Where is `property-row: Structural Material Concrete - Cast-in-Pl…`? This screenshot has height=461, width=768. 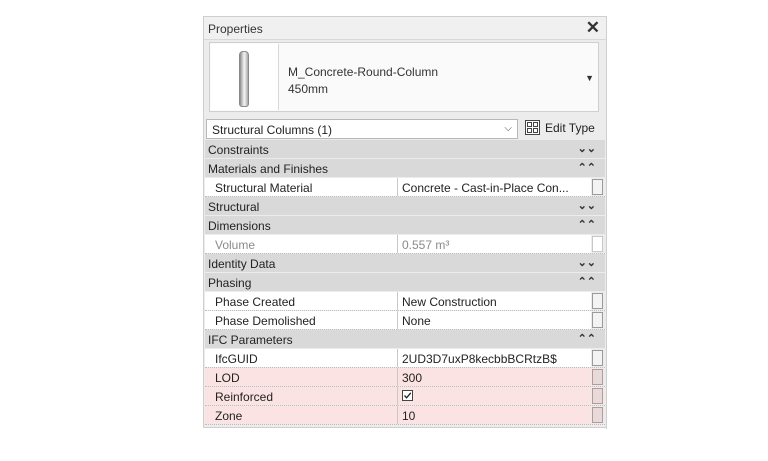
property-row: Structural Material Concrete - Cast-in-Pl… is located at coordinates (405, 187).